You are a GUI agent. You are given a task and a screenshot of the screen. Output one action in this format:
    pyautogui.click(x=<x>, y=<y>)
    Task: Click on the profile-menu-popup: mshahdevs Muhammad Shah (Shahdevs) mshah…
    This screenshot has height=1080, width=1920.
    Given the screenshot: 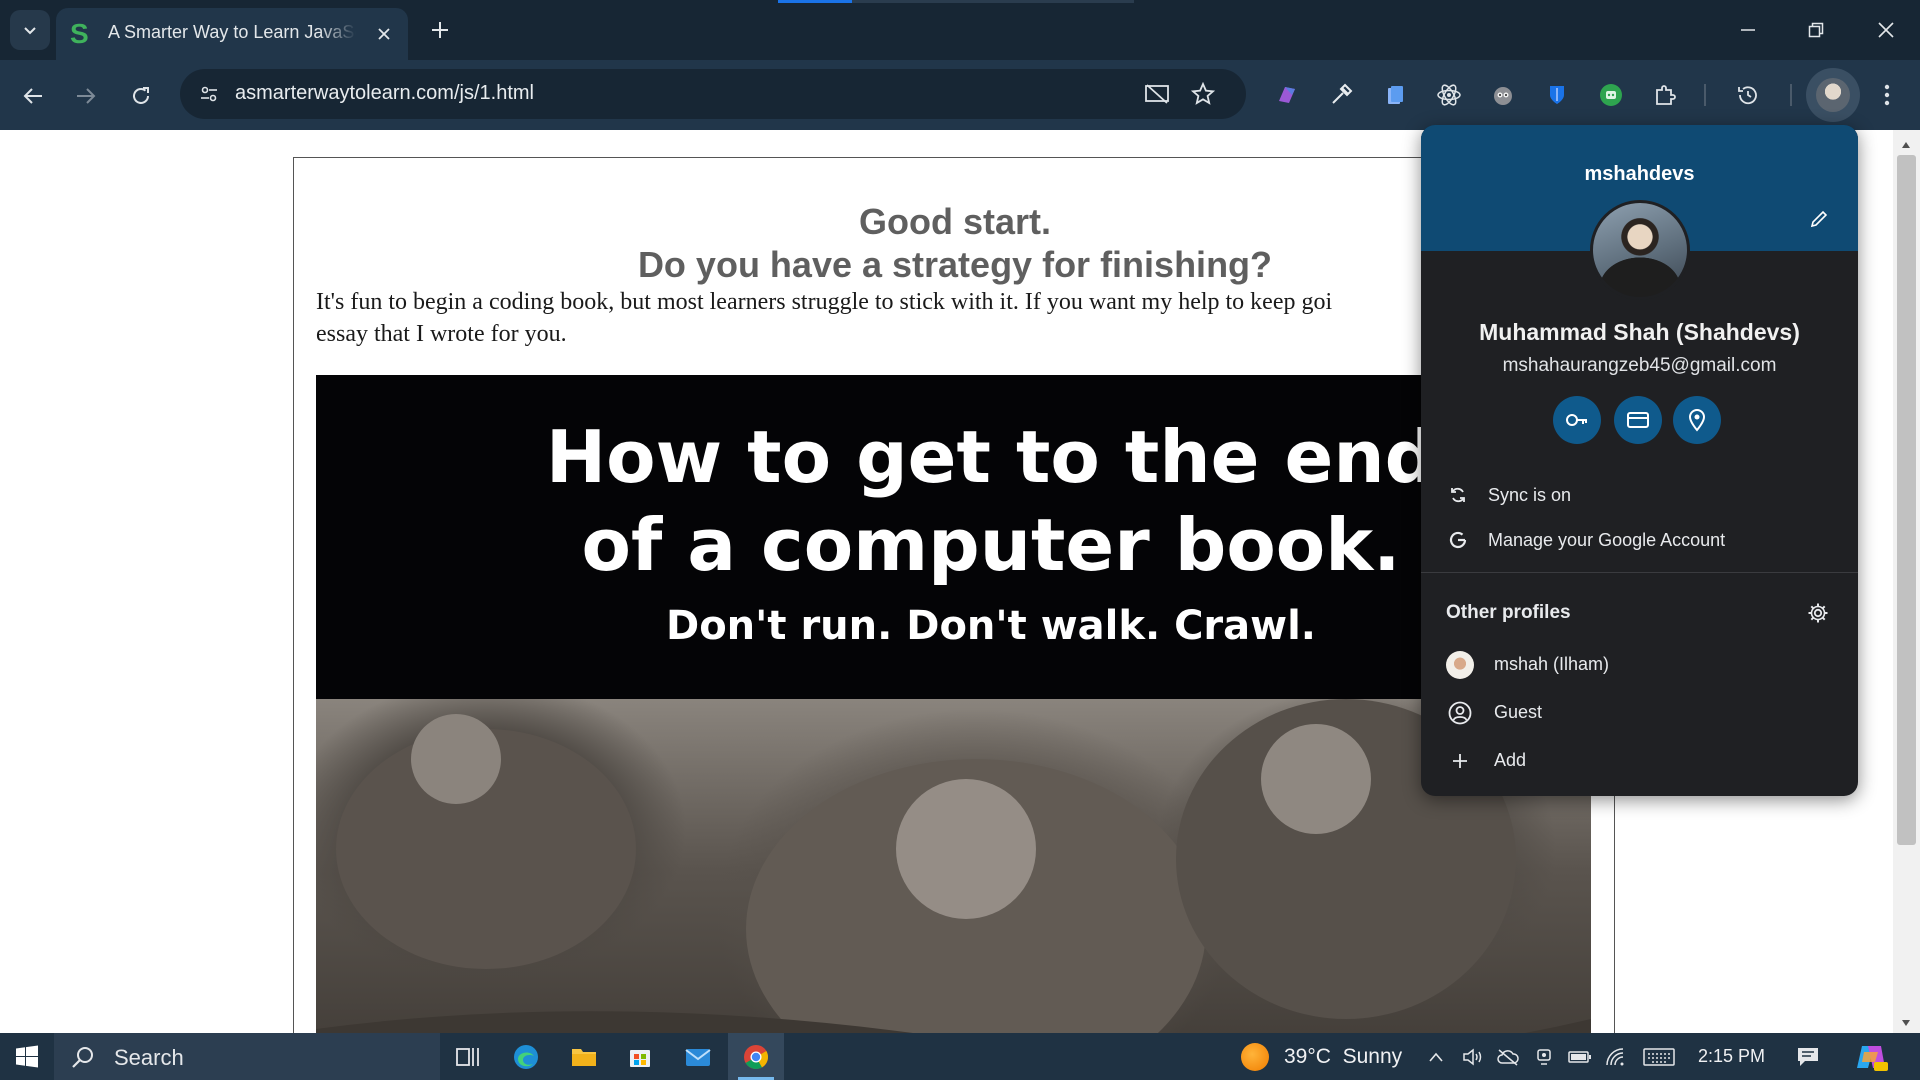 What is the action you would take?
    pyautogui.click(x=1639, y=460)
    